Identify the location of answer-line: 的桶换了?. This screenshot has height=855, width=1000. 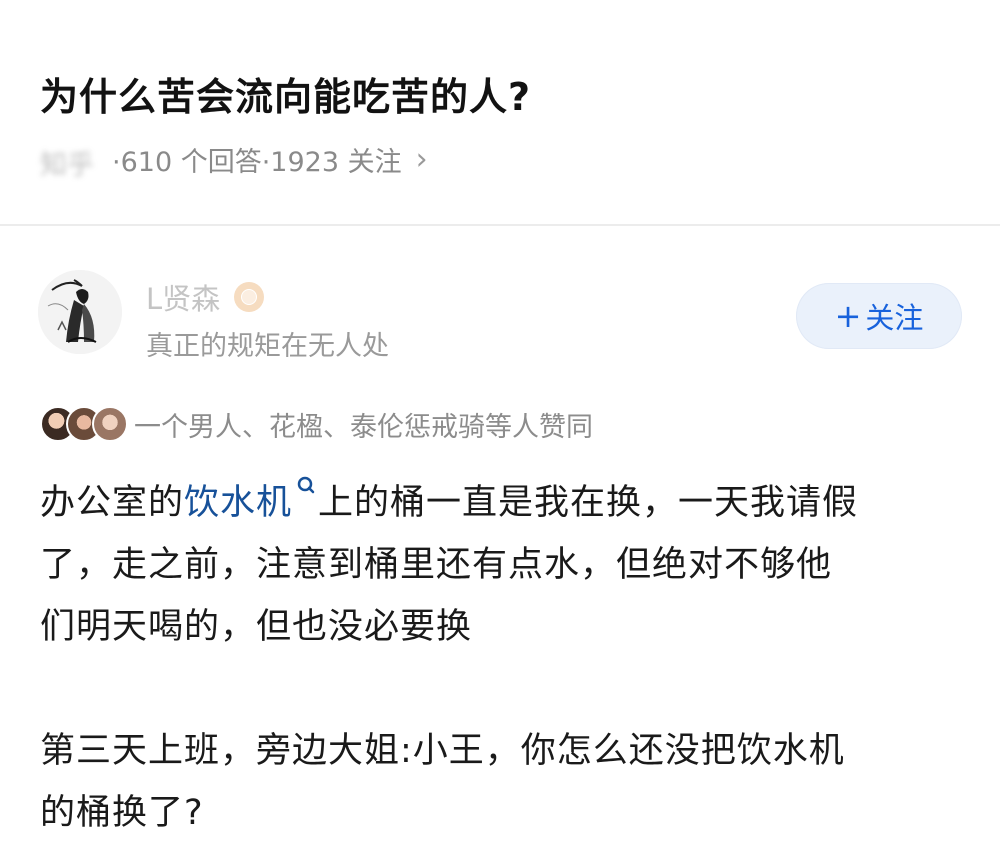
(122, 813).